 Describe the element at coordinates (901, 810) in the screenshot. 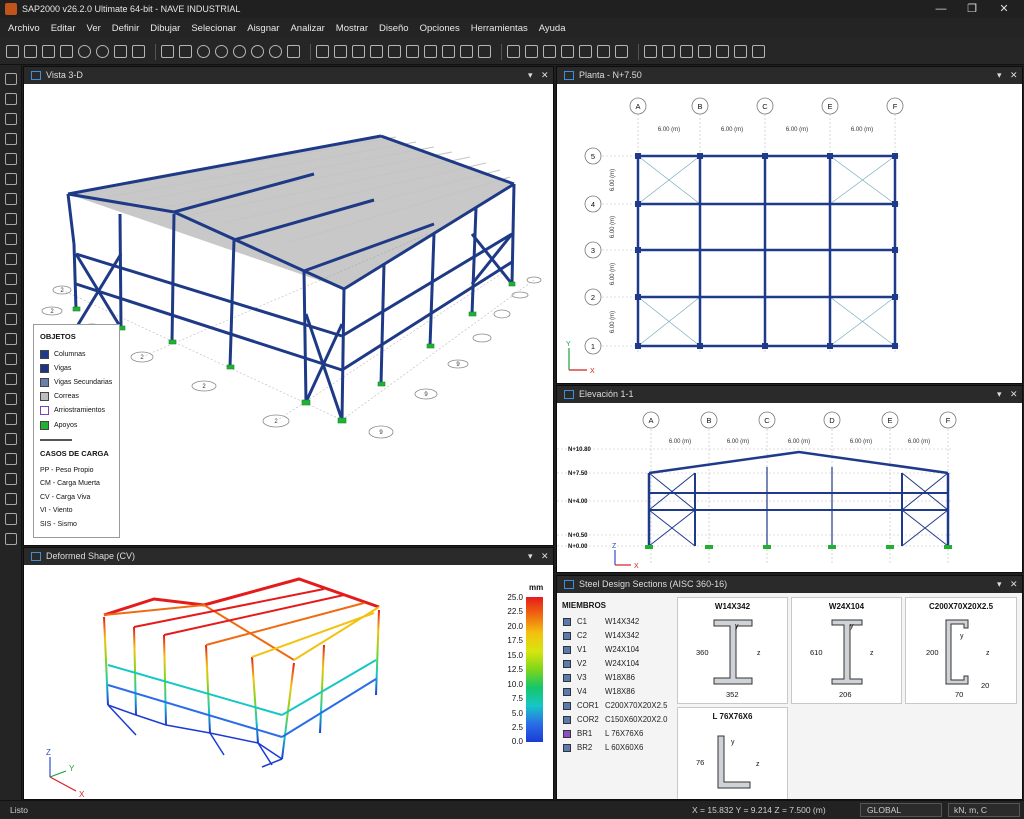

I see `coordinate-system-select: GLOBAL` at that location.